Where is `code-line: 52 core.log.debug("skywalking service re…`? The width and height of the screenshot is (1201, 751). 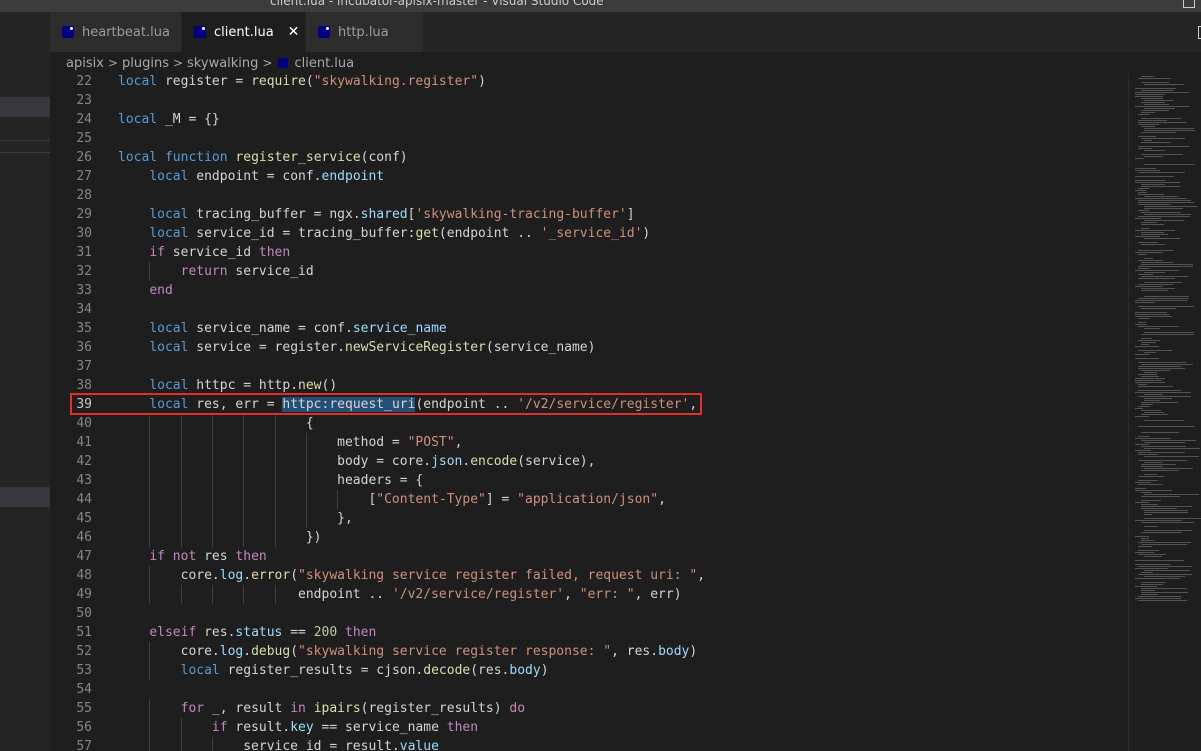
code-line: 52 core.log.debug("skywalking service re… is located at coordinates (589, 651).